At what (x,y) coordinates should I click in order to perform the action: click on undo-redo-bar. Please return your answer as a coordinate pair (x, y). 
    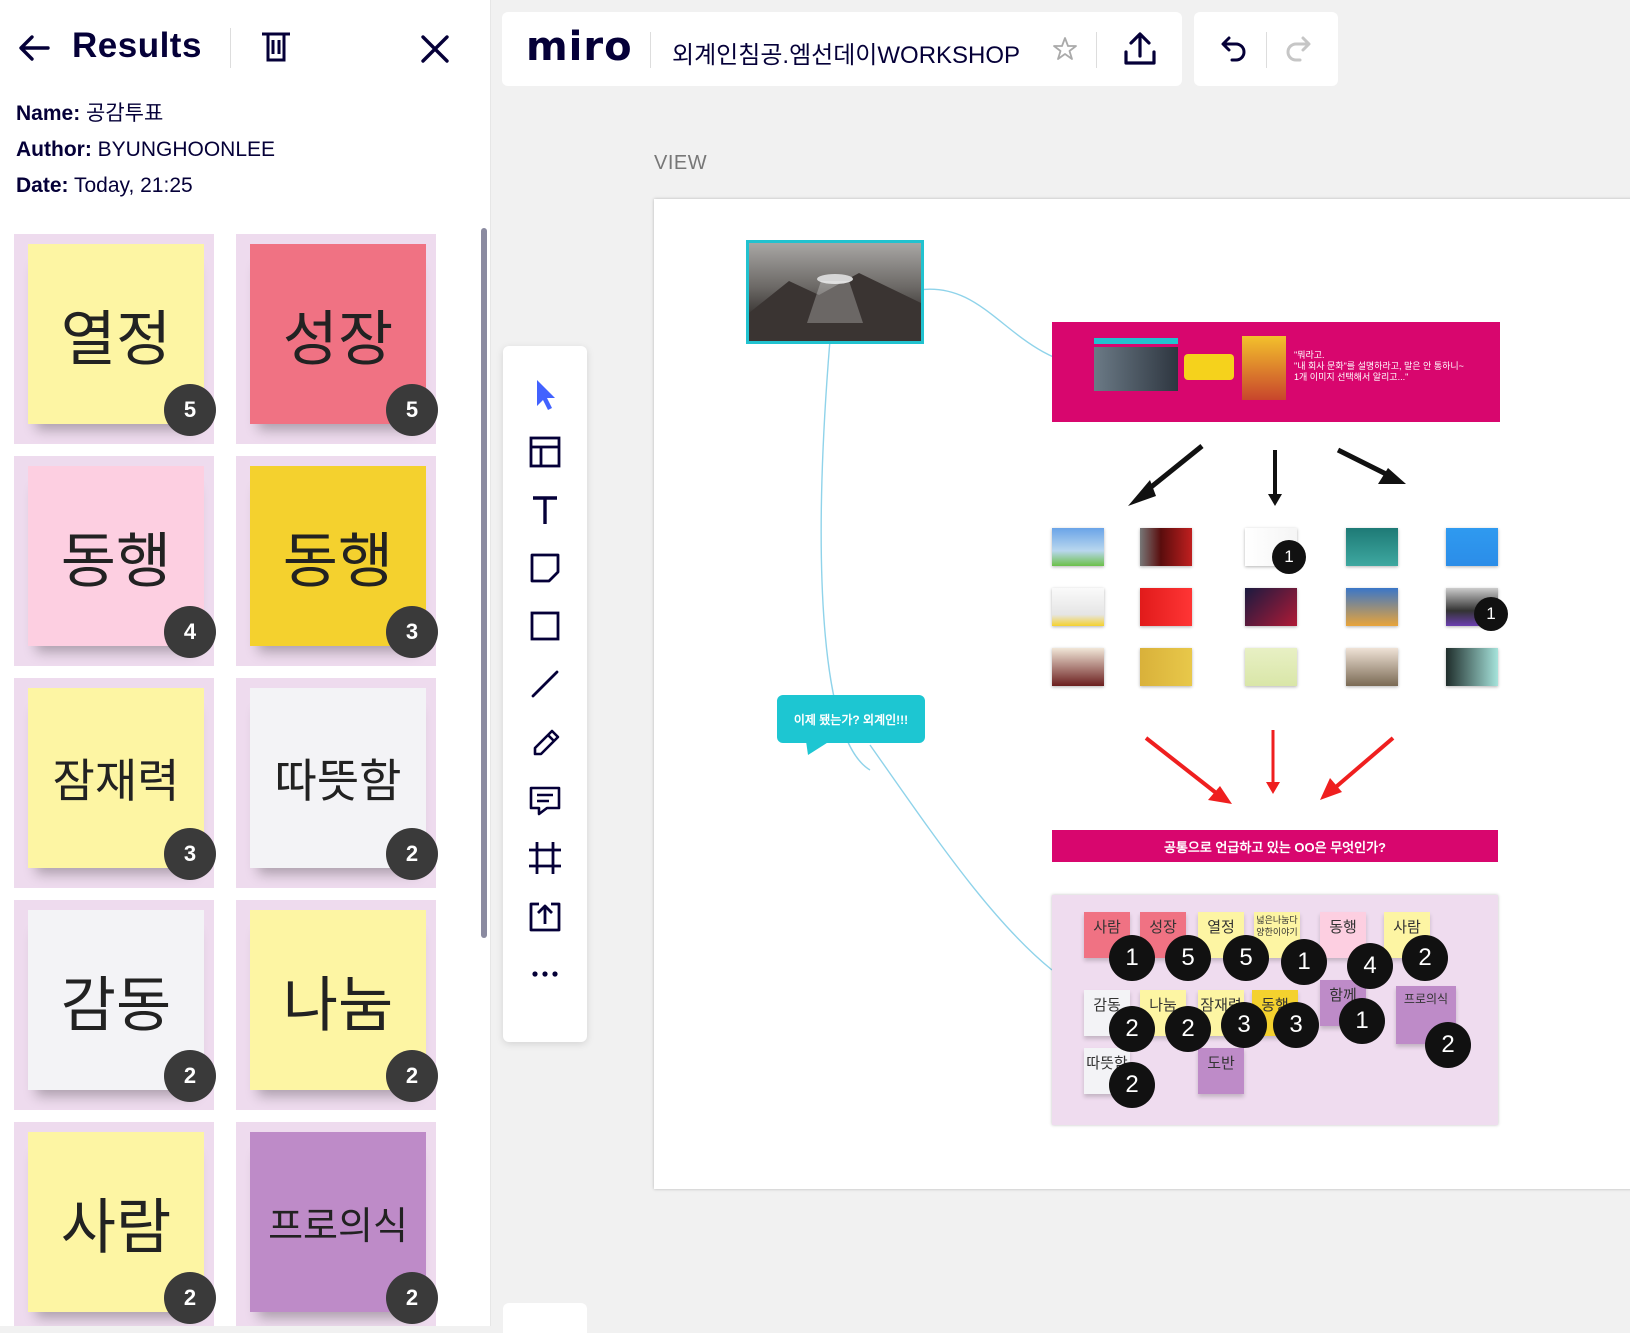
    Looking at the image, I should click on (1266, 49).